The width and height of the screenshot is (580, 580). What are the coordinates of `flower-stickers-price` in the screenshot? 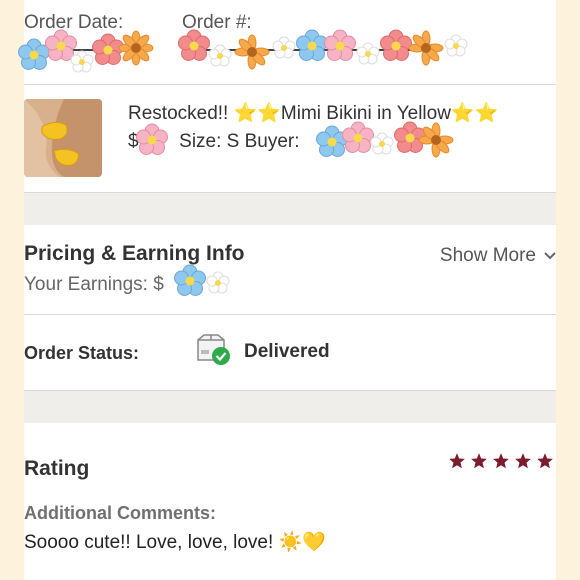 It's located at (152, 140).